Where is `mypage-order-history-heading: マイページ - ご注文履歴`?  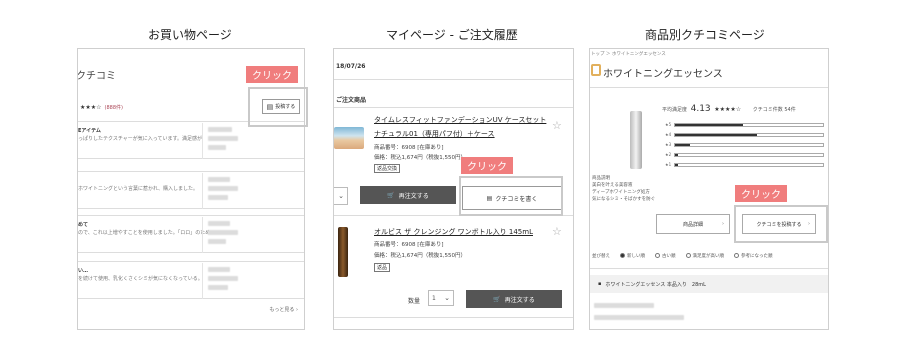
mypage-order-history-heading: マイページ - ご注文履歴 is located at coordinates (452, 35).